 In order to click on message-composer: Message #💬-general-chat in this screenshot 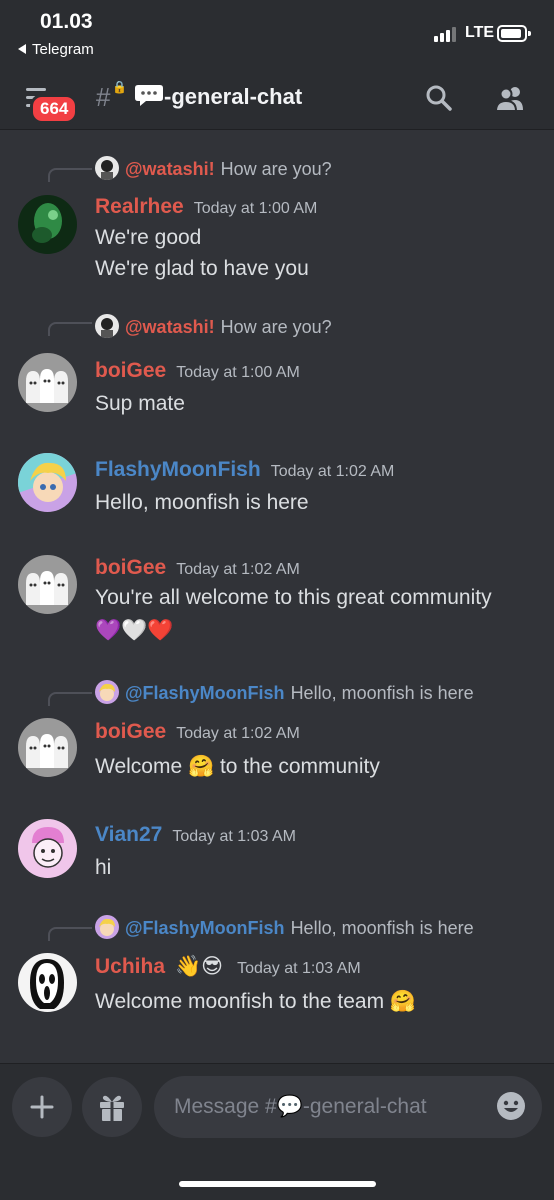, I will do `click(277, 1131)`.